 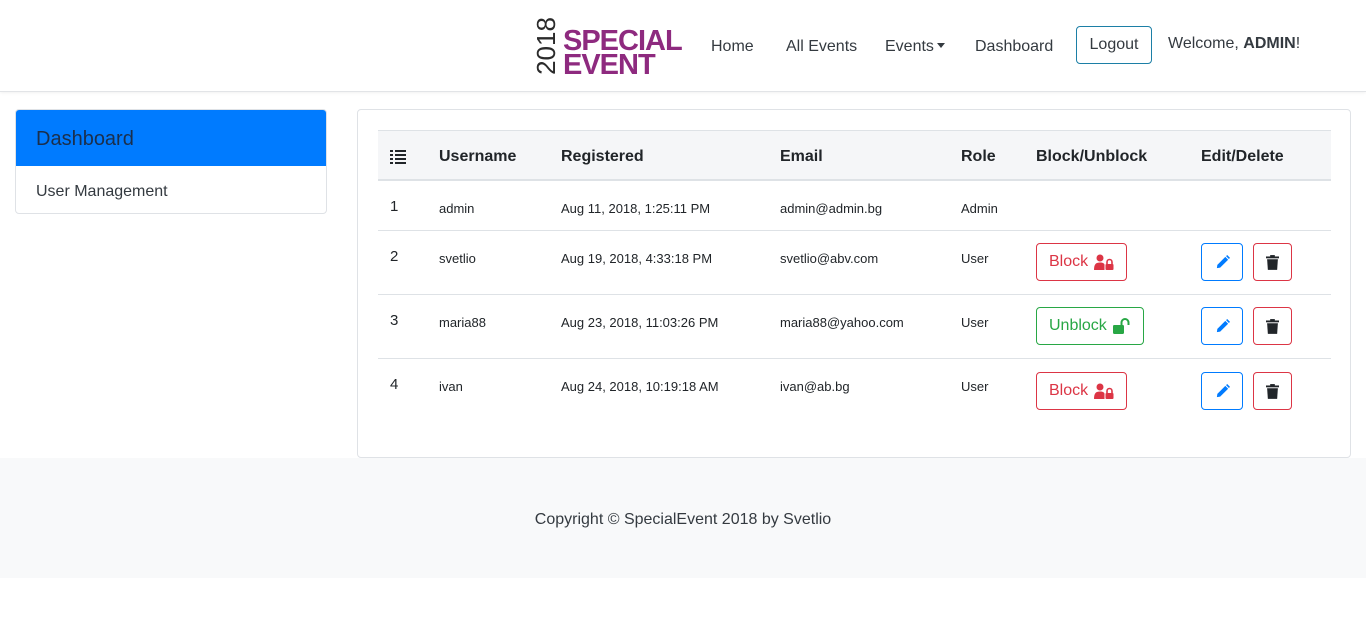 What do you see at coordinates (457, 258) in the screenshot?
I see `row-username: svetlio` at bounding box center [457, 258].